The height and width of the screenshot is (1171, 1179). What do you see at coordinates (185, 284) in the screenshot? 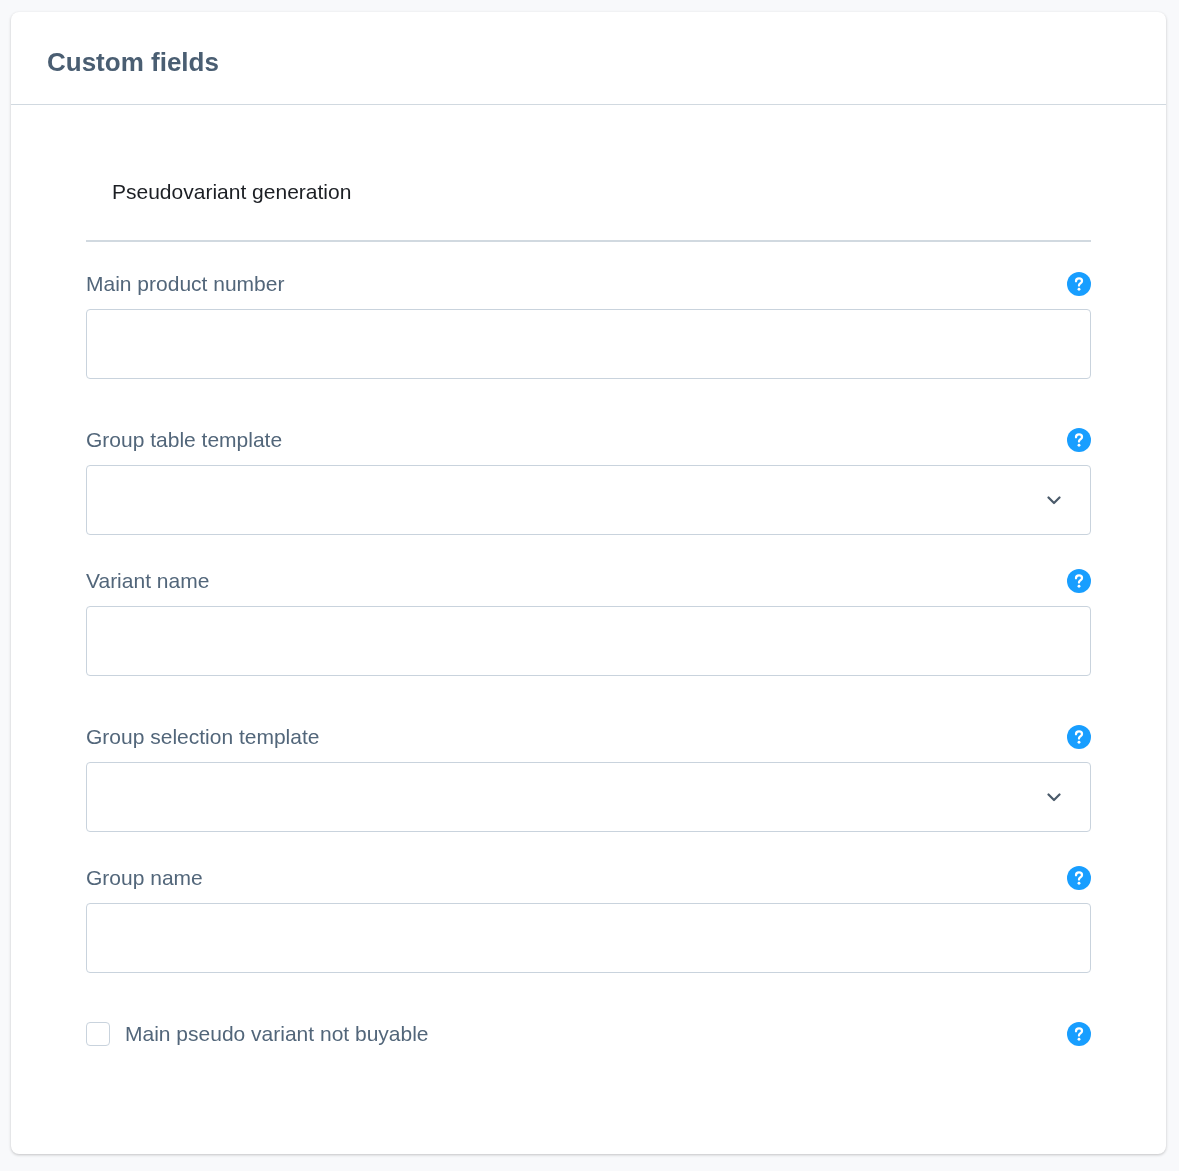
I see `field-label: Main product number` at bounding box center [185, 284].